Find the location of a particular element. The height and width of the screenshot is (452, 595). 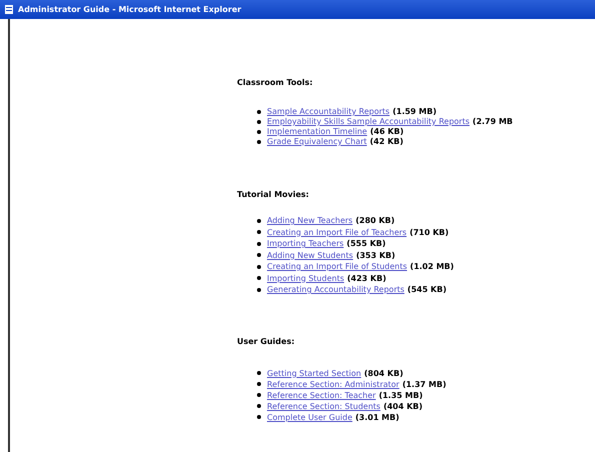

file-size: (1.02 MB) is located at coordinates (432, 266).